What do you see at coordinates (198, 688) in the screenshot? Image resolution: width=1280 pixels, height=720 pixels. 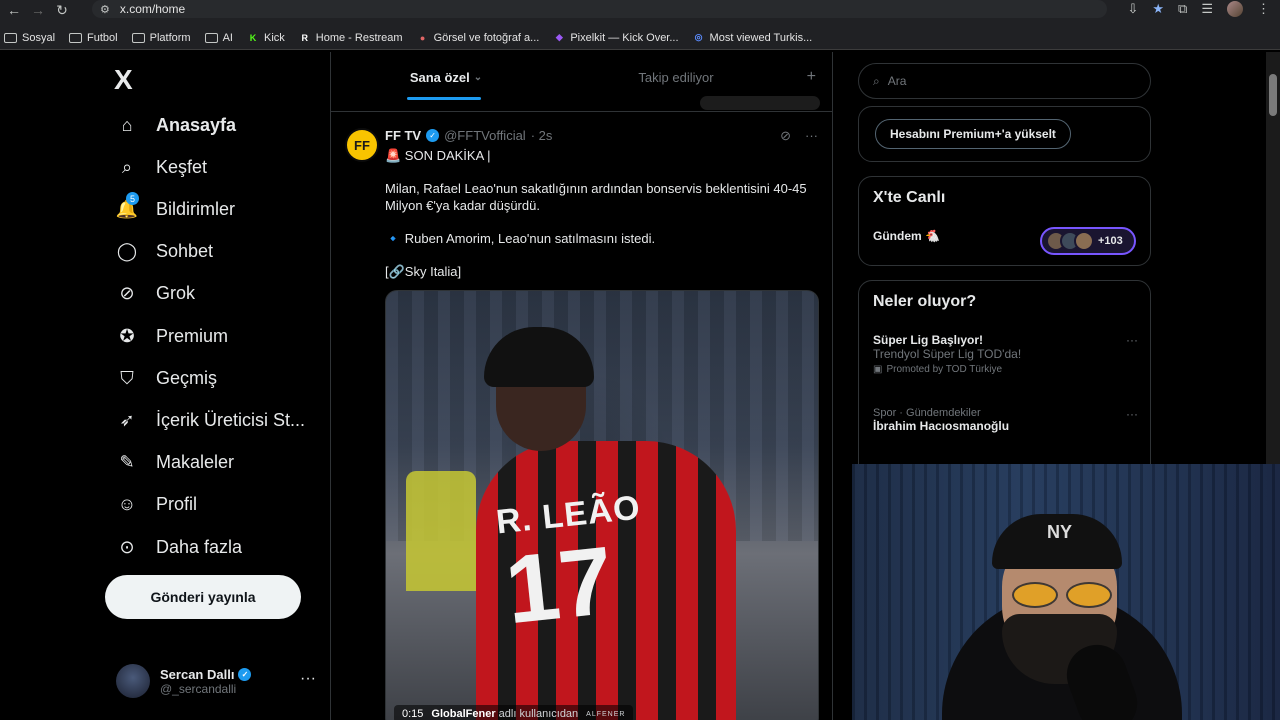 I see `profile-handle: @_sercandalli` at bounding box center [198, 688].